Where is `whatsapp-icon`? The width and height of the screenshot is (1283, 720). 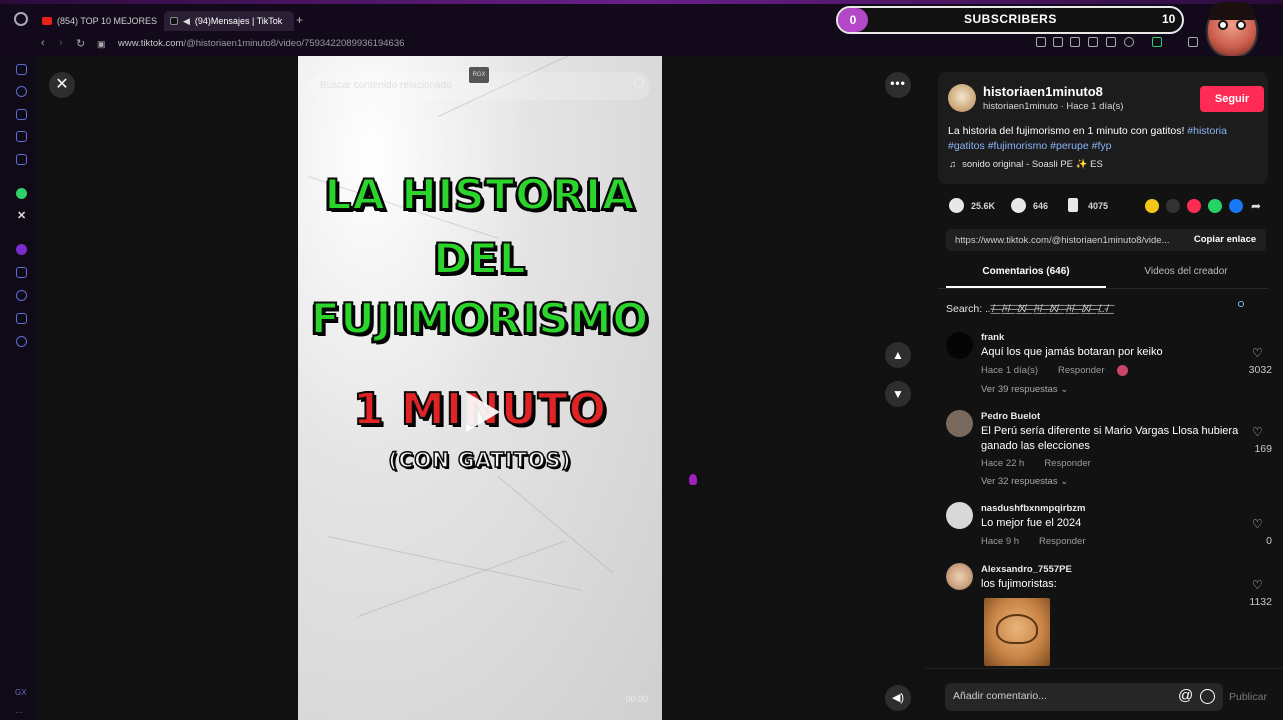
whatsapp-icon is located at coordinates (21, 193).